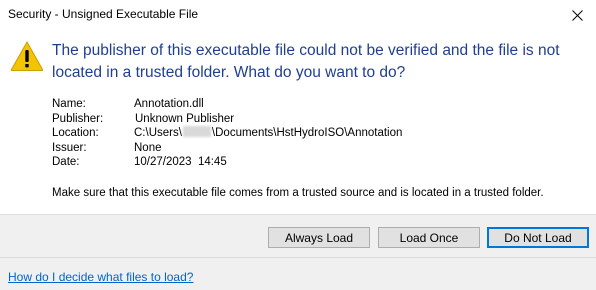  What do you see at coordinates (103, 14) in the screenshot?
I see `window-title: Security - Unsigned Executable File` at bounding box center [103, 14].